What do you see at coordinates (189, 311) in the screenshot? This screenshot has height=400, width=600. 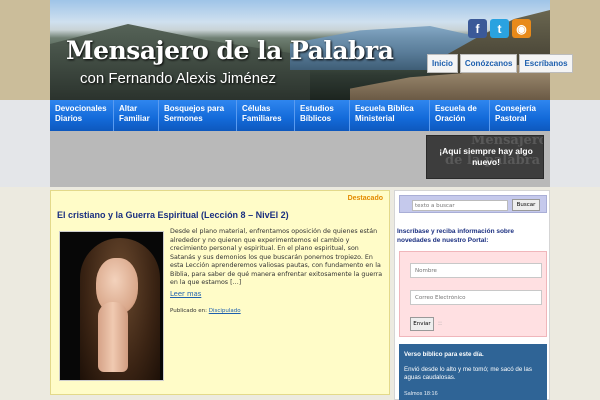 I see `published-label: Publicado en:` at bounding box center [189, 311].